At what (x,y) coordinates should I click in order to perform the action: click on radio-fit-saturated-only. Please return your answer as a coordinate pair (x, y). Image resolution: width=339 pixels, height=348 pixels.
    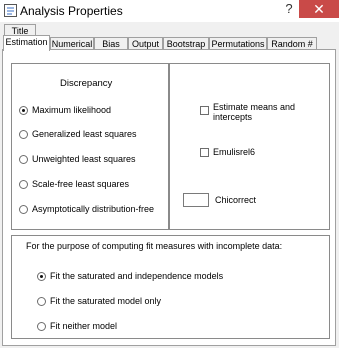
    Looking at the image, I should click on (41, 301).